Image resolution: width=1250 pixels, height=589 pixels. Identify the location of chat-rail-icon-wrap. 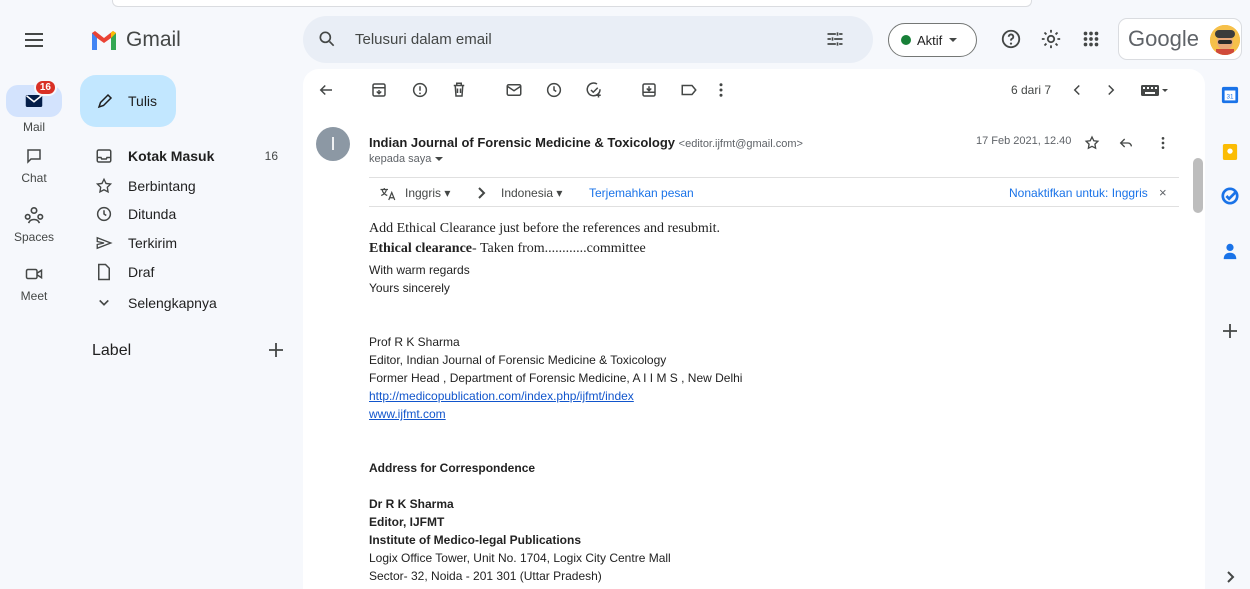
(34, 156).